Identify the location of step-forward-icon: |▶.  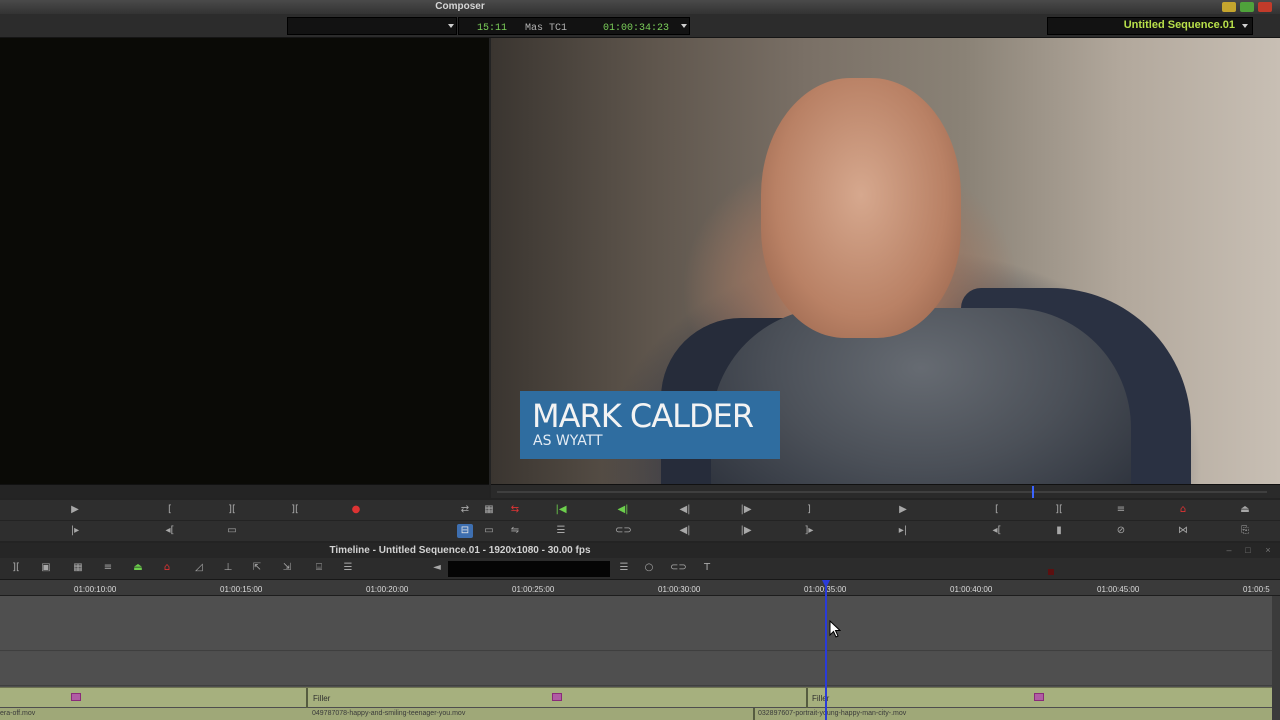
(746, 510).